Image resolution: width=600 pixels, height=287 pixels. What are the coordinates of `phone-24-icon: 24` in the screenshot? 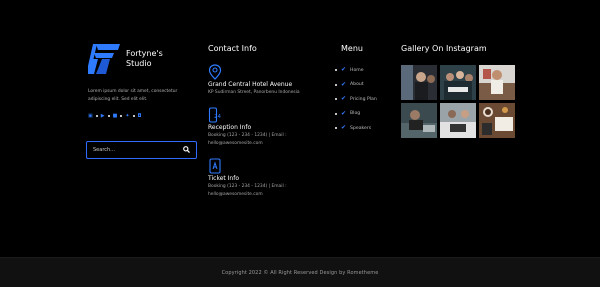 It's located at (215, 115).